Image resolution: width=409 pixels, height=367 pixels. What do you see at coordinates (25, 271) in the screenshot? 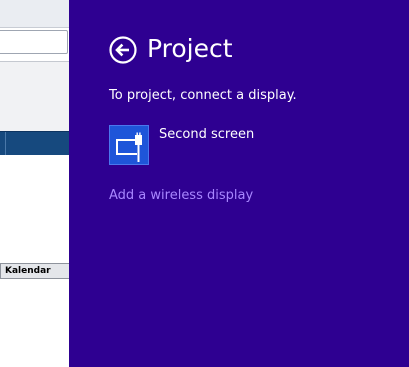
I see `sheet-tab-kalendar: Kalendar` at bounding box center [25, 271].